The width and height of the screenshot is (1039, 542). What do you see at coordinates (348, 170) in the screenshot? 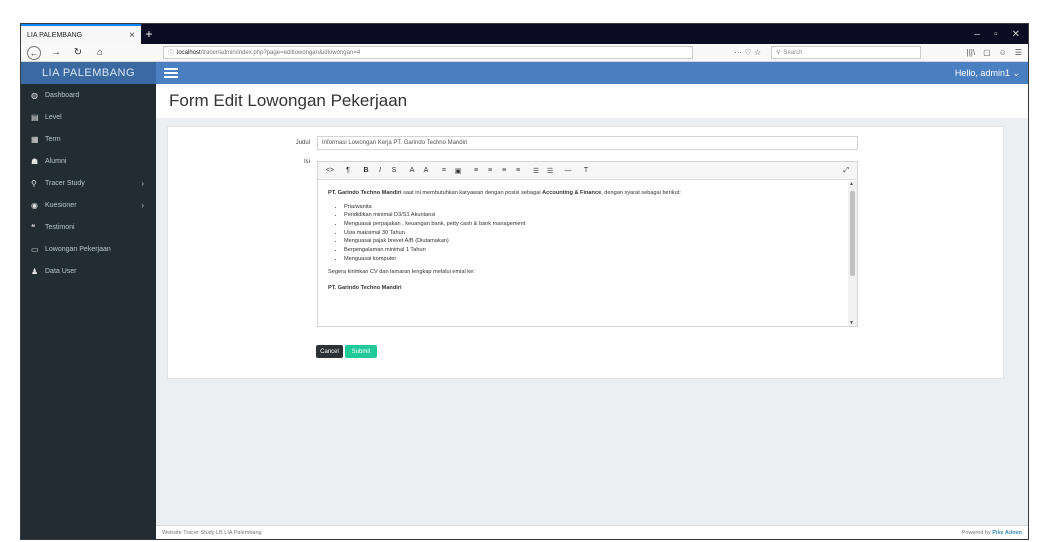
I see `paragraph-icon: ¶` at bounding box center [348, 170].